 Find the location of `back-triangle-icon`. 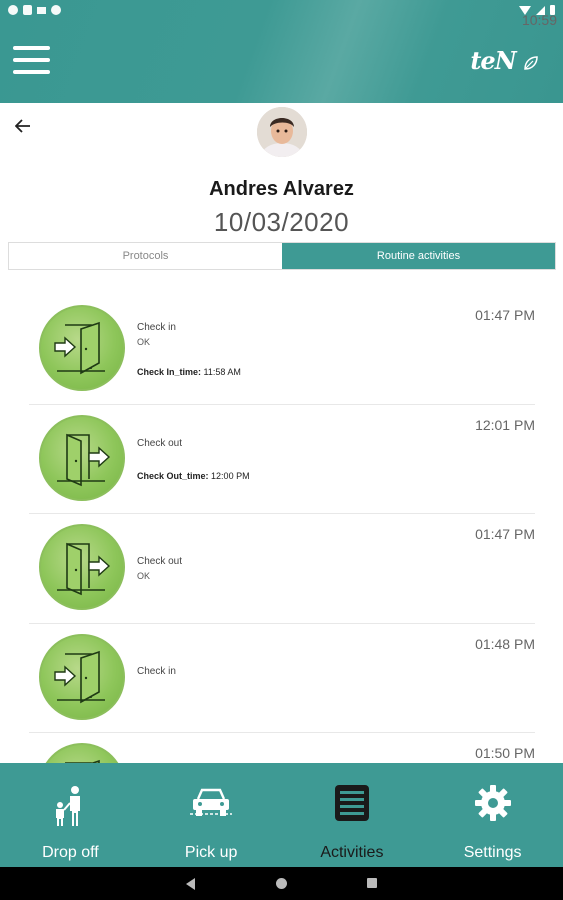

back-triangle-icon is located at coordinates (190, 884).